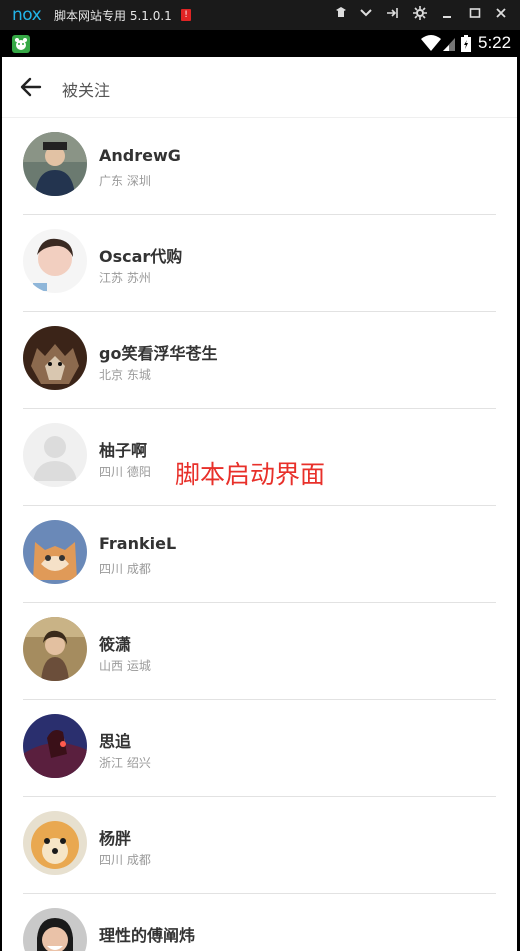 This screenshot has width=520, height=951. Describe the element at coordinates (123, 450) in the screenshot. I see `user-name: 柚子啊` at that location.